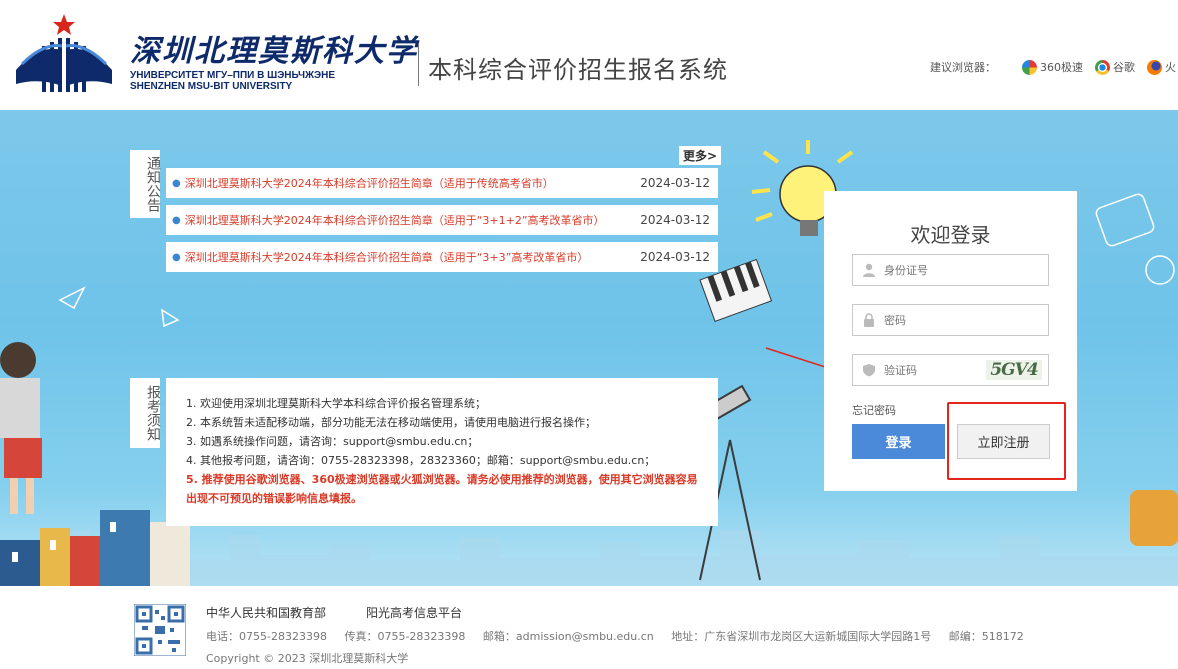  Describe the element at coordinates (934, 370) in the screenshot. I see `captcha-input` at that location.